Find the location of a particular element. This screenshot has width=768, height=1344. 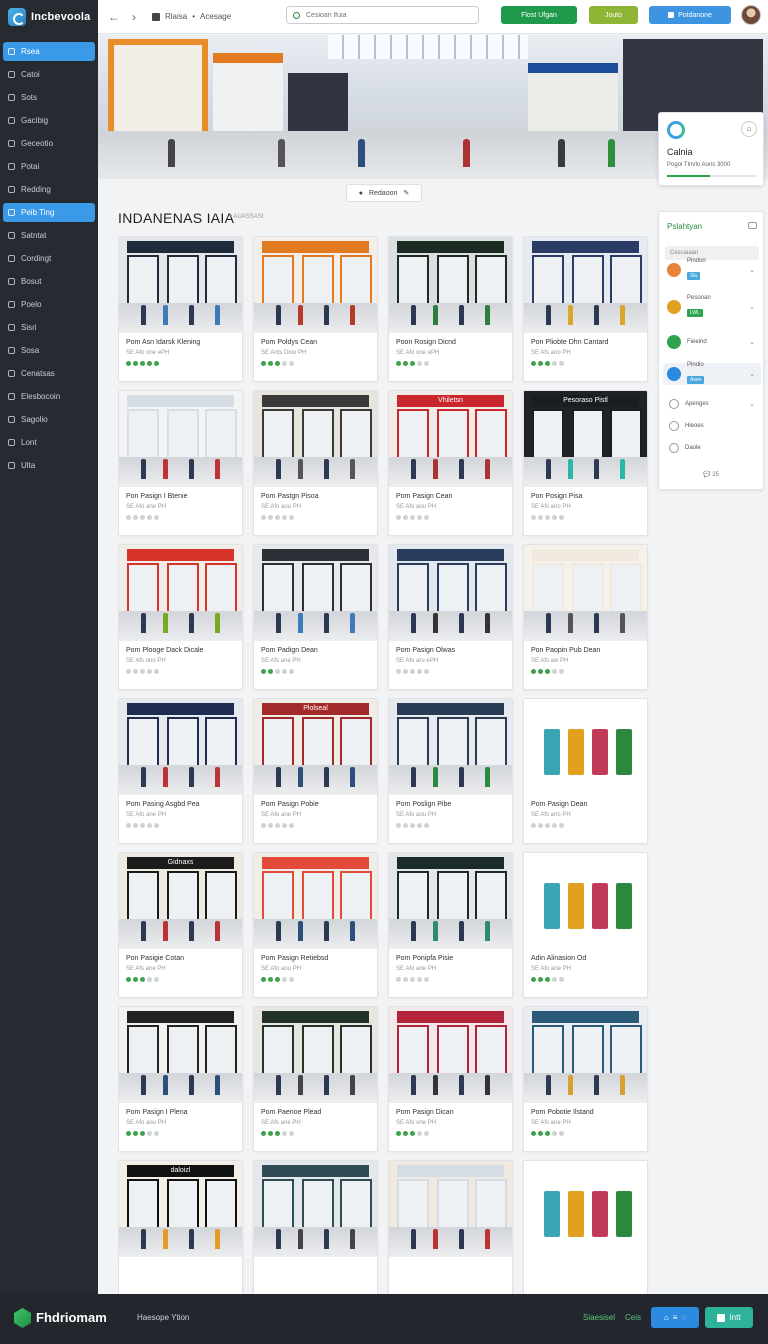

store-card: Poon Rosign Dicnd SE Afo one ePH is located at coordinates (450, 309).